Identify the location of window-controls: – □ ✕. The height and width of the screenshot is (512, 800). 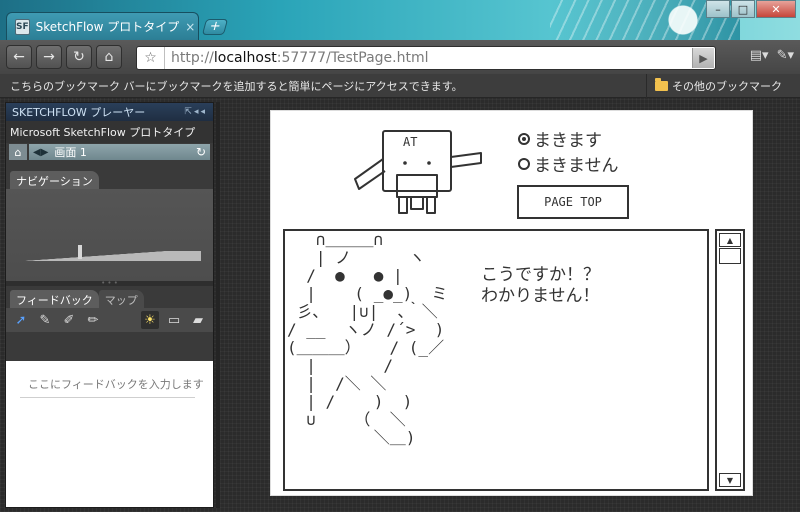
(751, 9).